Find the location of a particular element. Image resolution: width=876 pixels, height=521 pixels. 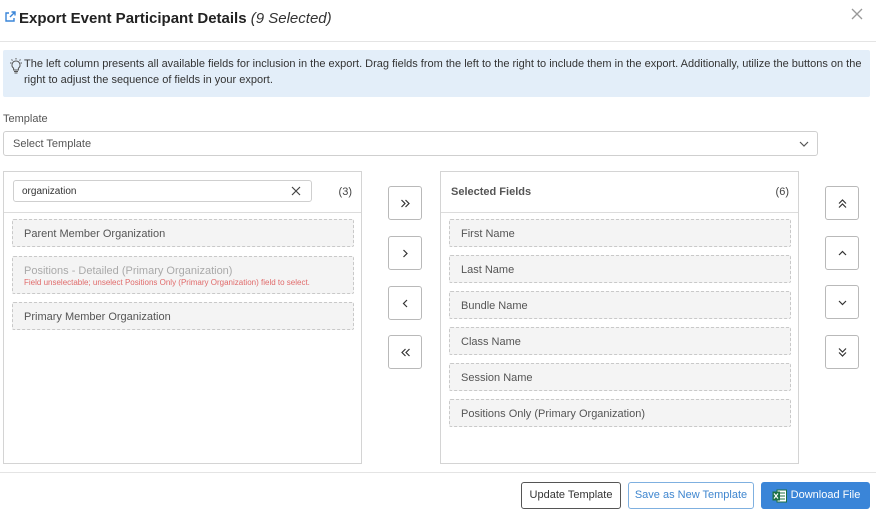

selected-fields-header: Selected Fields (6) is located at coordinates (619, 192).